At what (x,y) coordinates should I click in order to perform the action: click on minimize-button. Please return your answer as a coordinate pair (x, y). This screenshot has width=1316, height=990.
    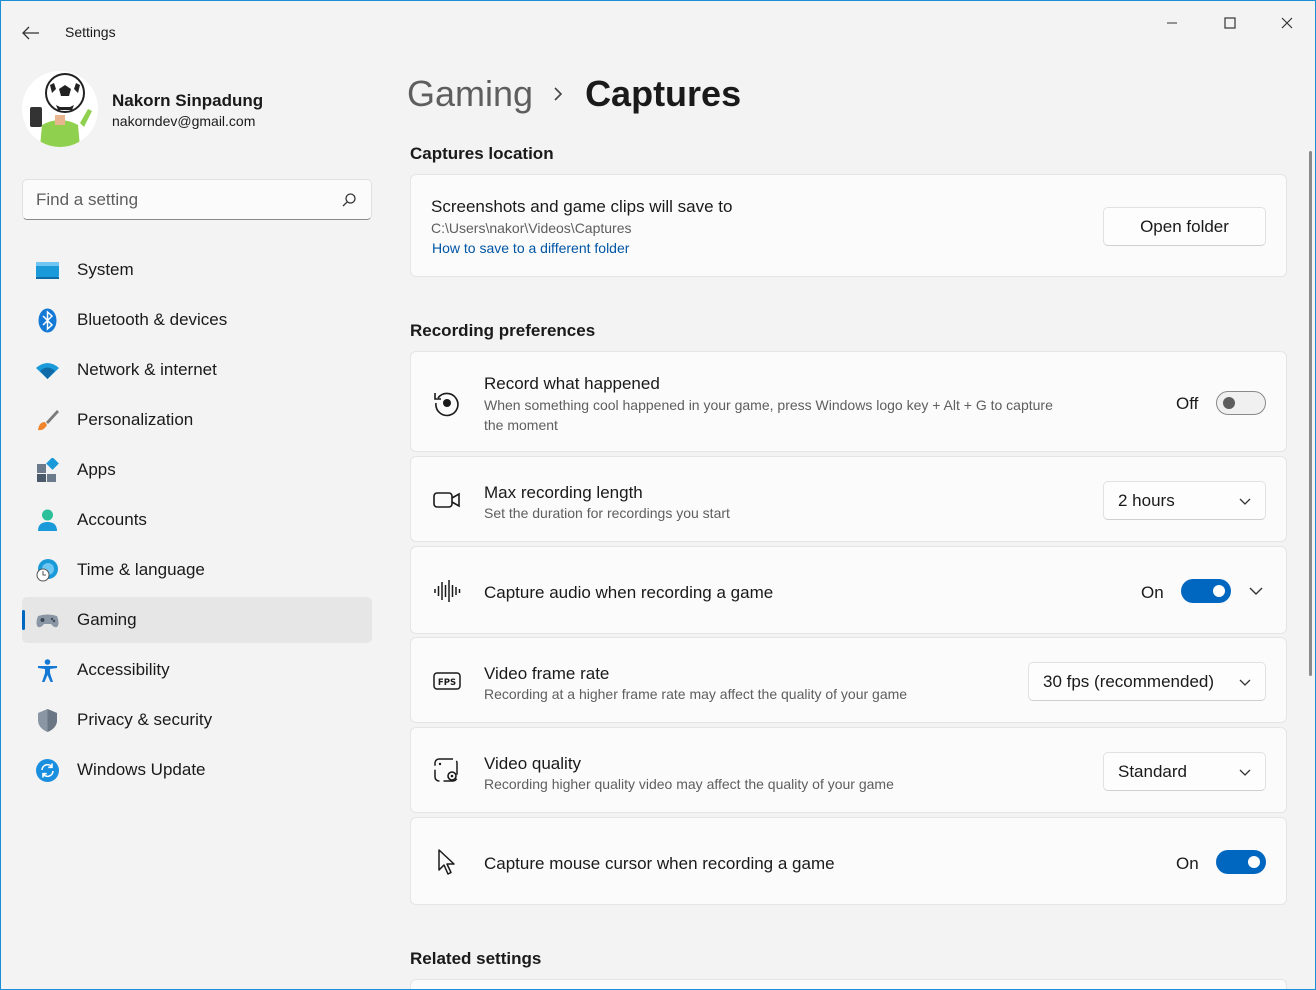
    Looking at the image, I should click on (1172, 23).